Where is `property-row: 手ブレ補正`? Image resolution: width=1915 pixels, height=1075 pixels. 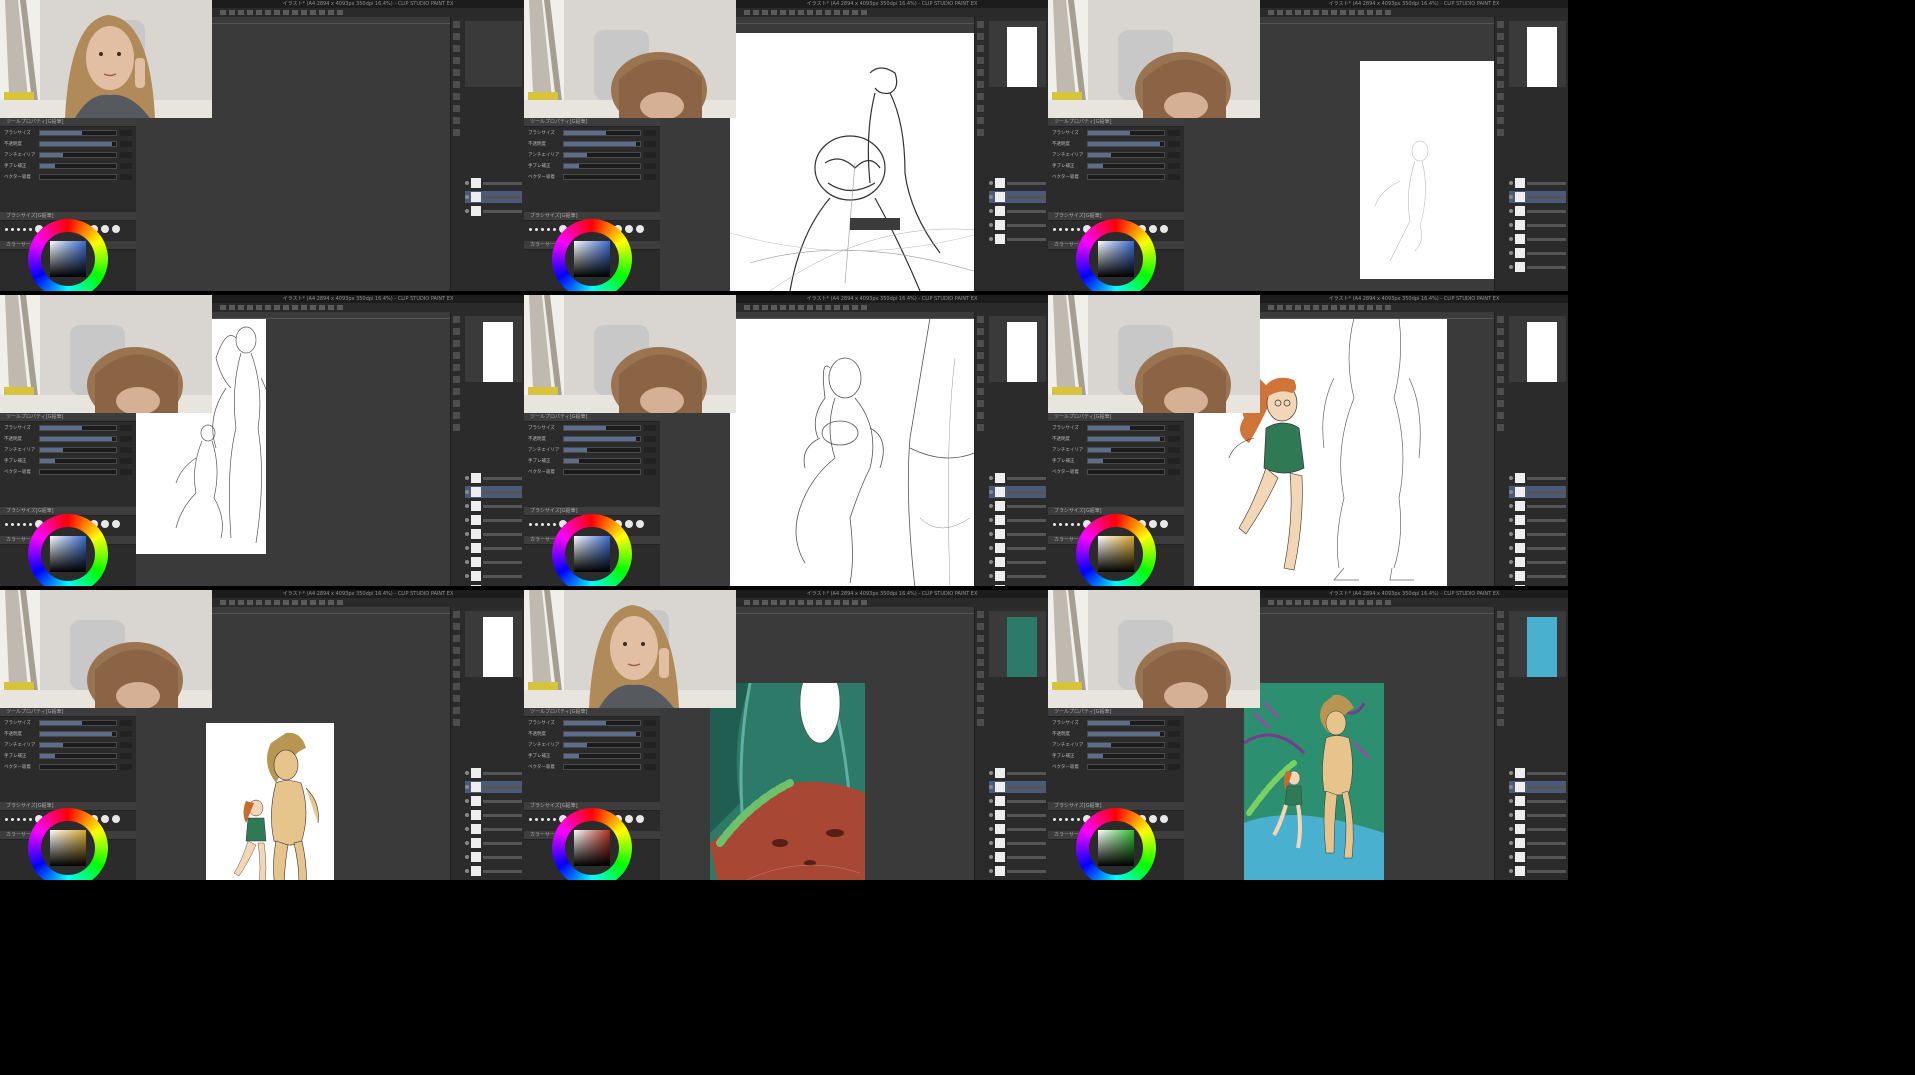 property-row: 手ブレ補正 is located at coordinates (68, 461).